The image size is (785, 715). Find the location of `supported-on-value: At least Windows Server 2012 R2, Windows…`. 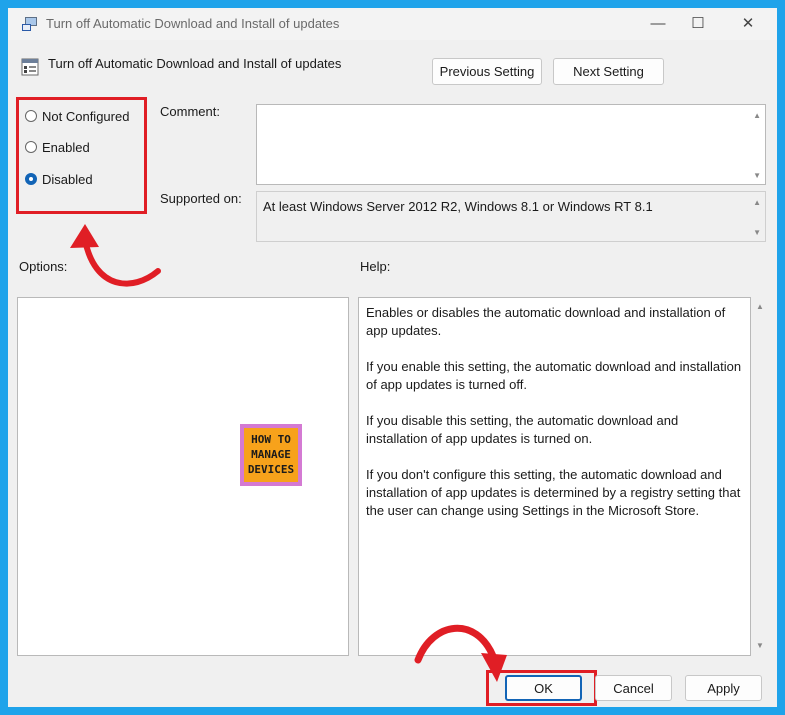

supported-on-value: At least Windows Server 2012 R2, Windows… is located at coordinates (458, 206).